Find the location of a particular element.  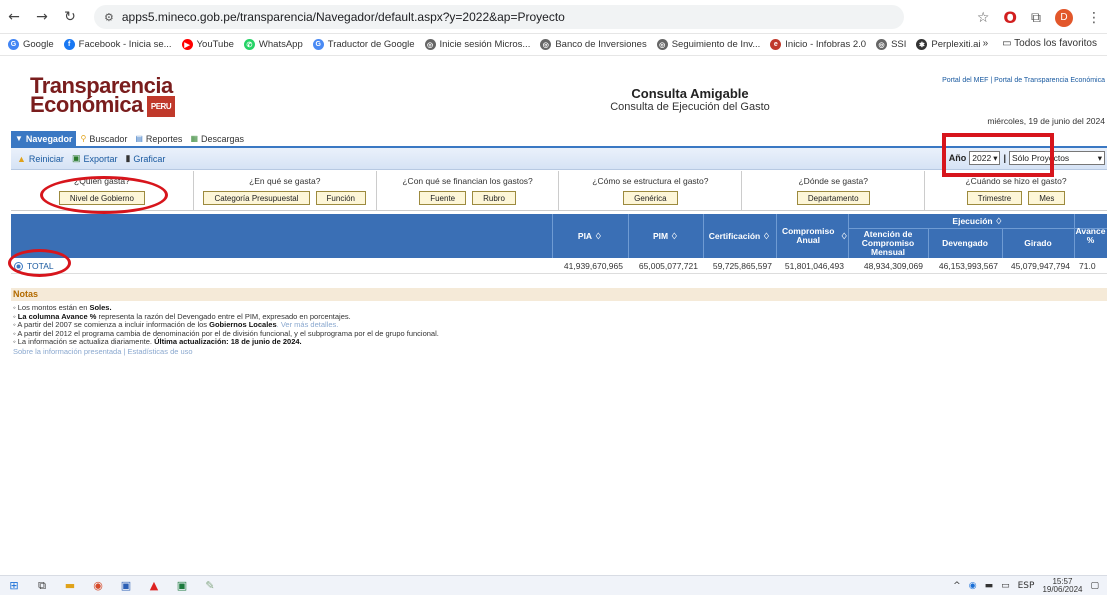

bookmark-item: G Google is located at coordinates (31, 44).